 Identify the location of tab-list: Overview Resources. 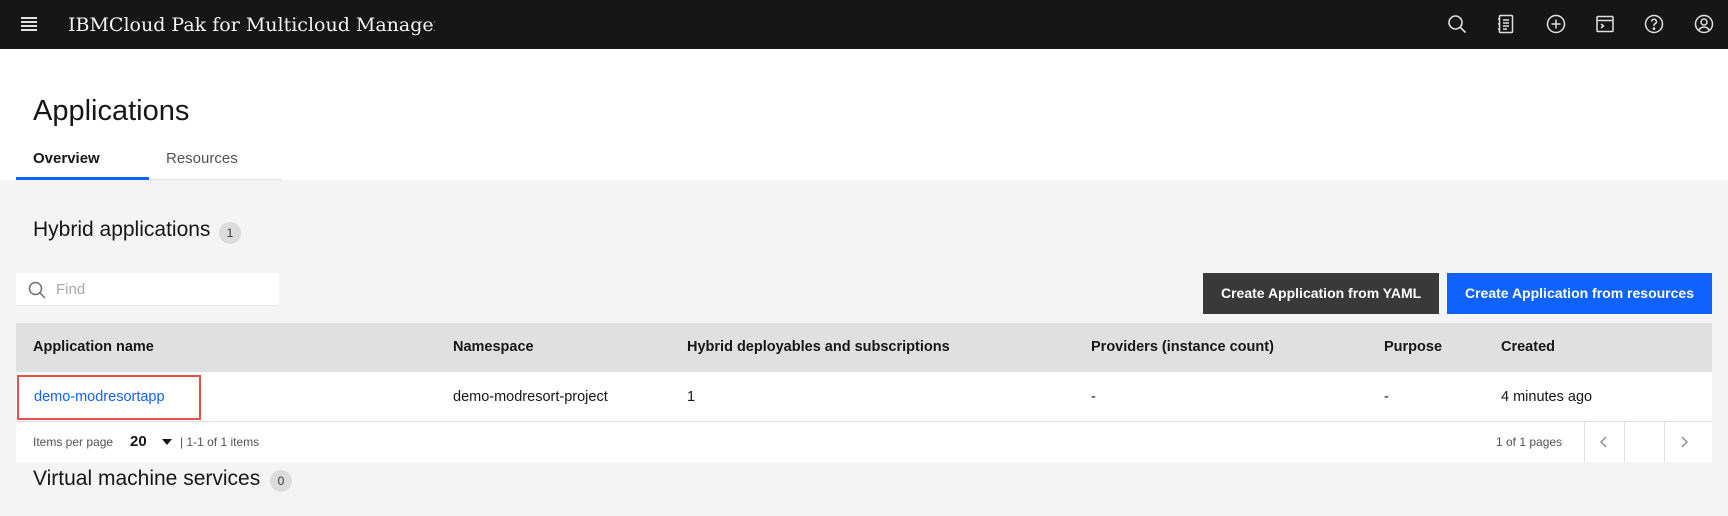
(149, 160).